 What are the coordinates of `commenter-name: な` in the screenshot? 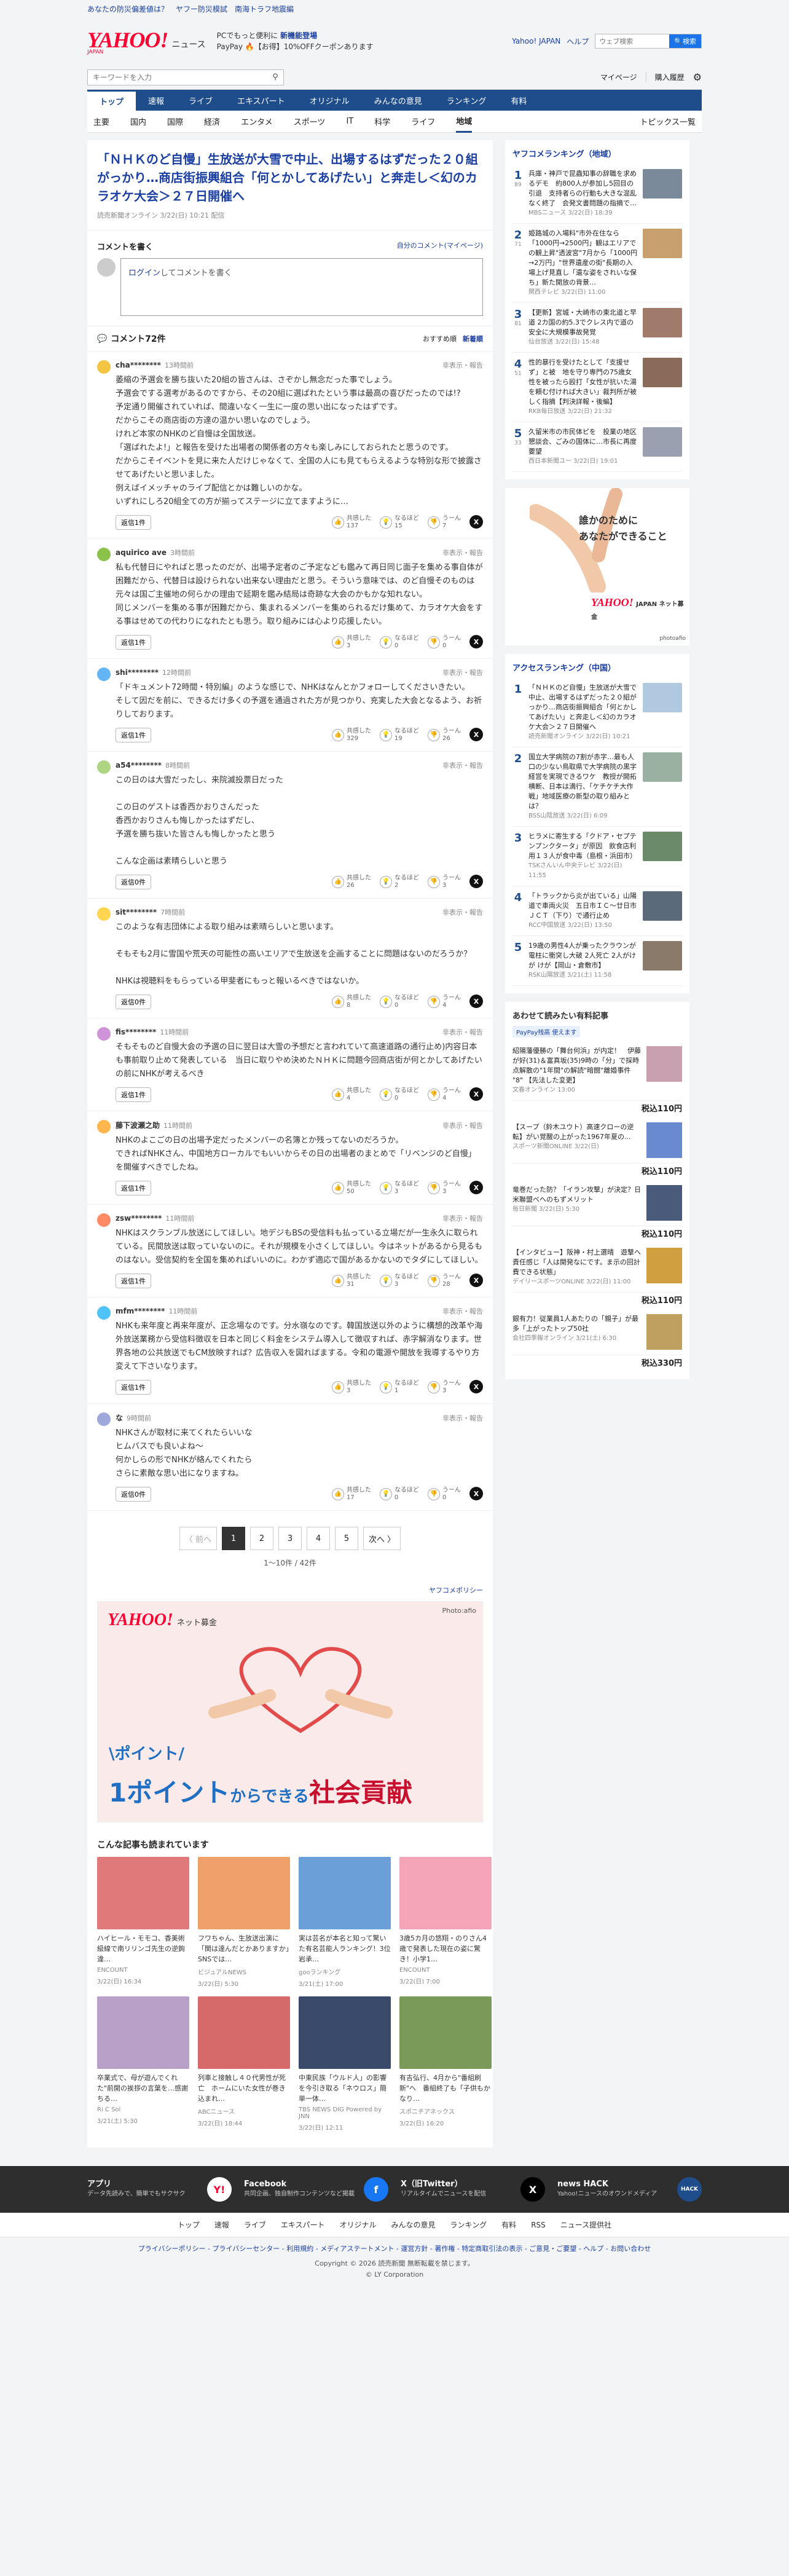 It's located at (119, 1418).